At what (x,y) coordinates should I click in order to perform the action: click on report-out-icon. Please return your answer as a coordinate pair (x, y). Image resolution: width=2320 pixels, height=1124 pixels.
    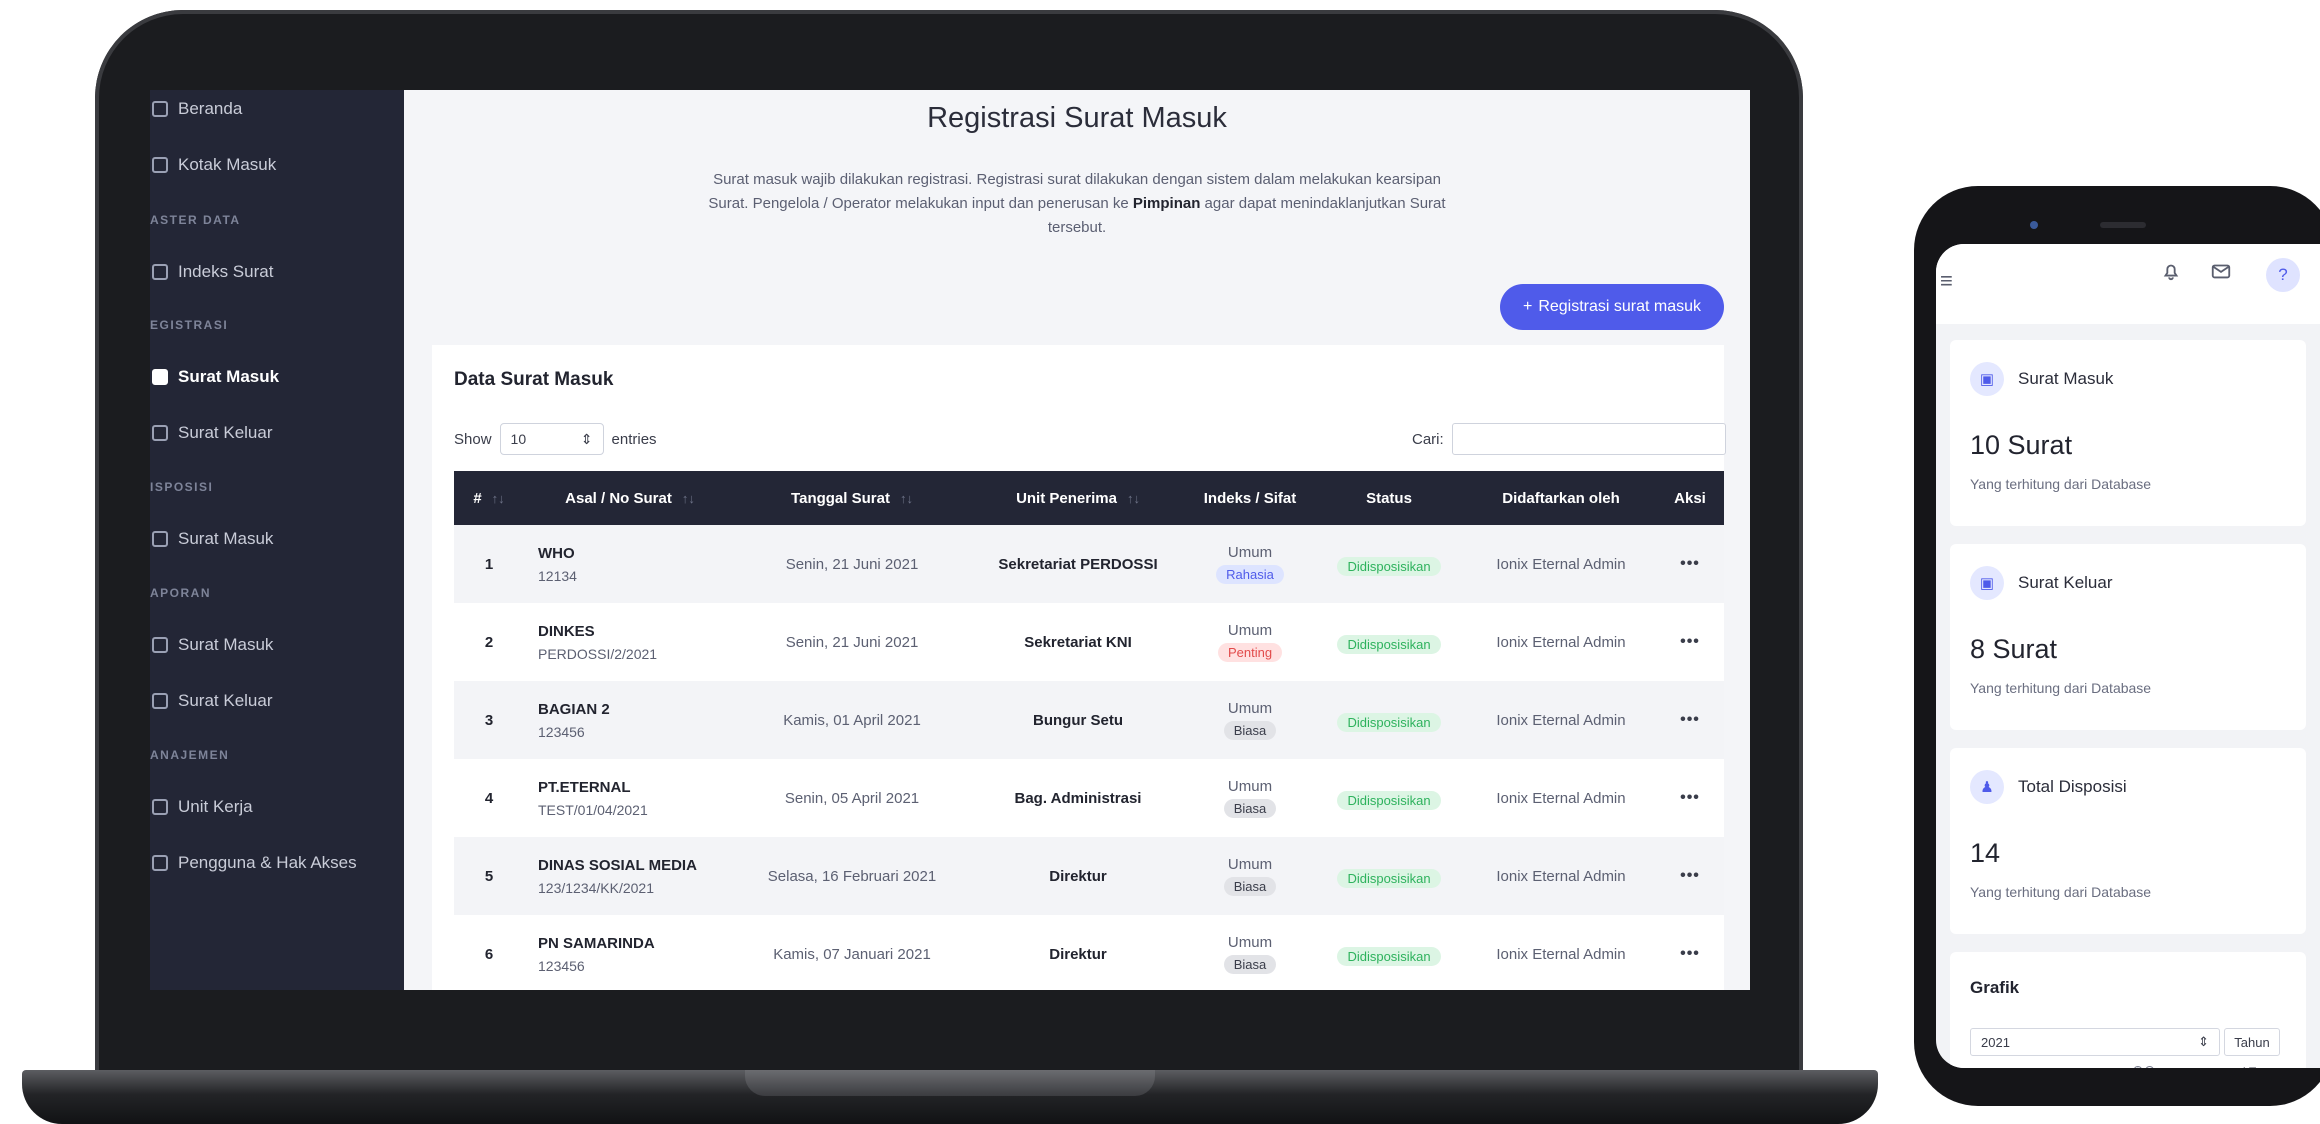
    Looking at the image, I should click on (160, 701).